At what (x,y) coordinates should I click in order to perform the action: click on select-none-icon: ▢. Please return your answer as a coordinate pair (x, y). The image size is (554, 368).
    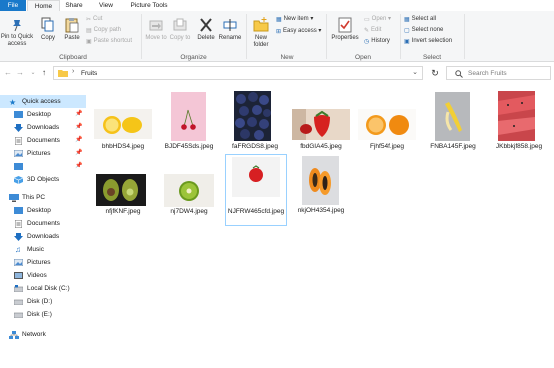
    Looking at the image, I should click on (407, 31).